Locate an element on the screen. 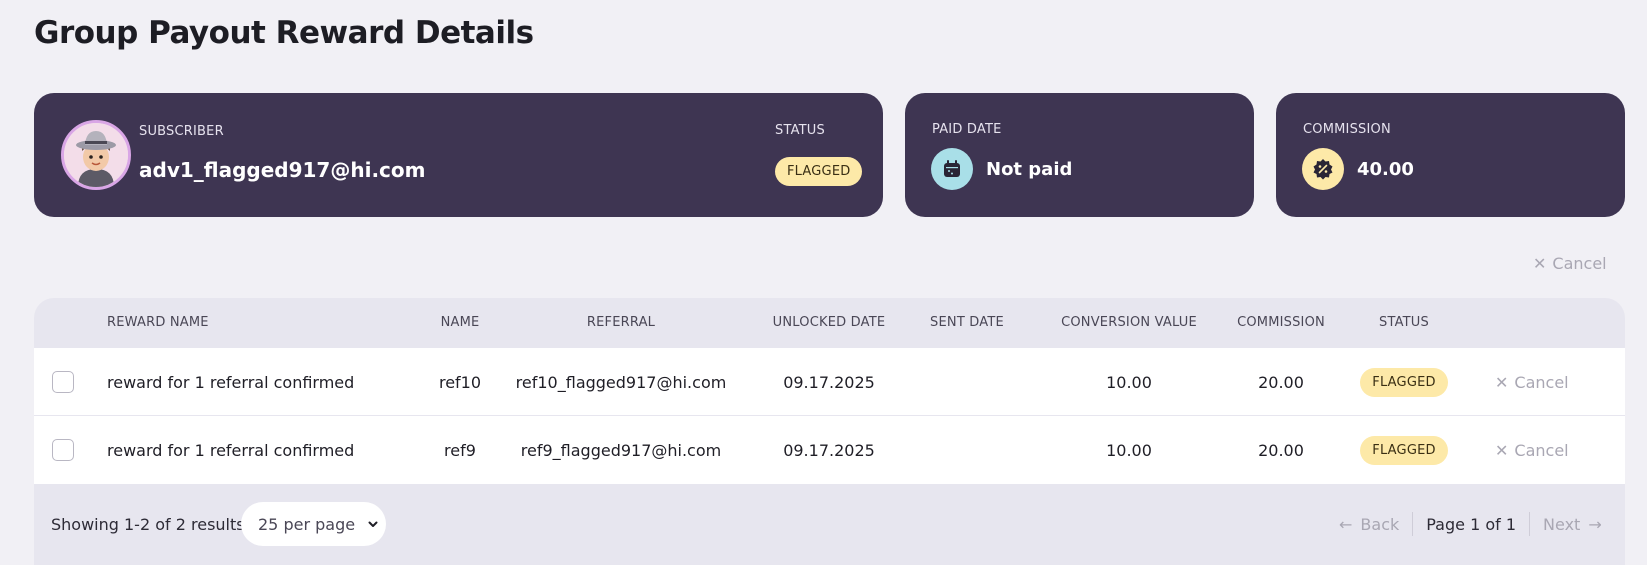 This screenshot has width=1647, height=565. page-info: Page 1 of 1 is located at coordinates (1471, 524).